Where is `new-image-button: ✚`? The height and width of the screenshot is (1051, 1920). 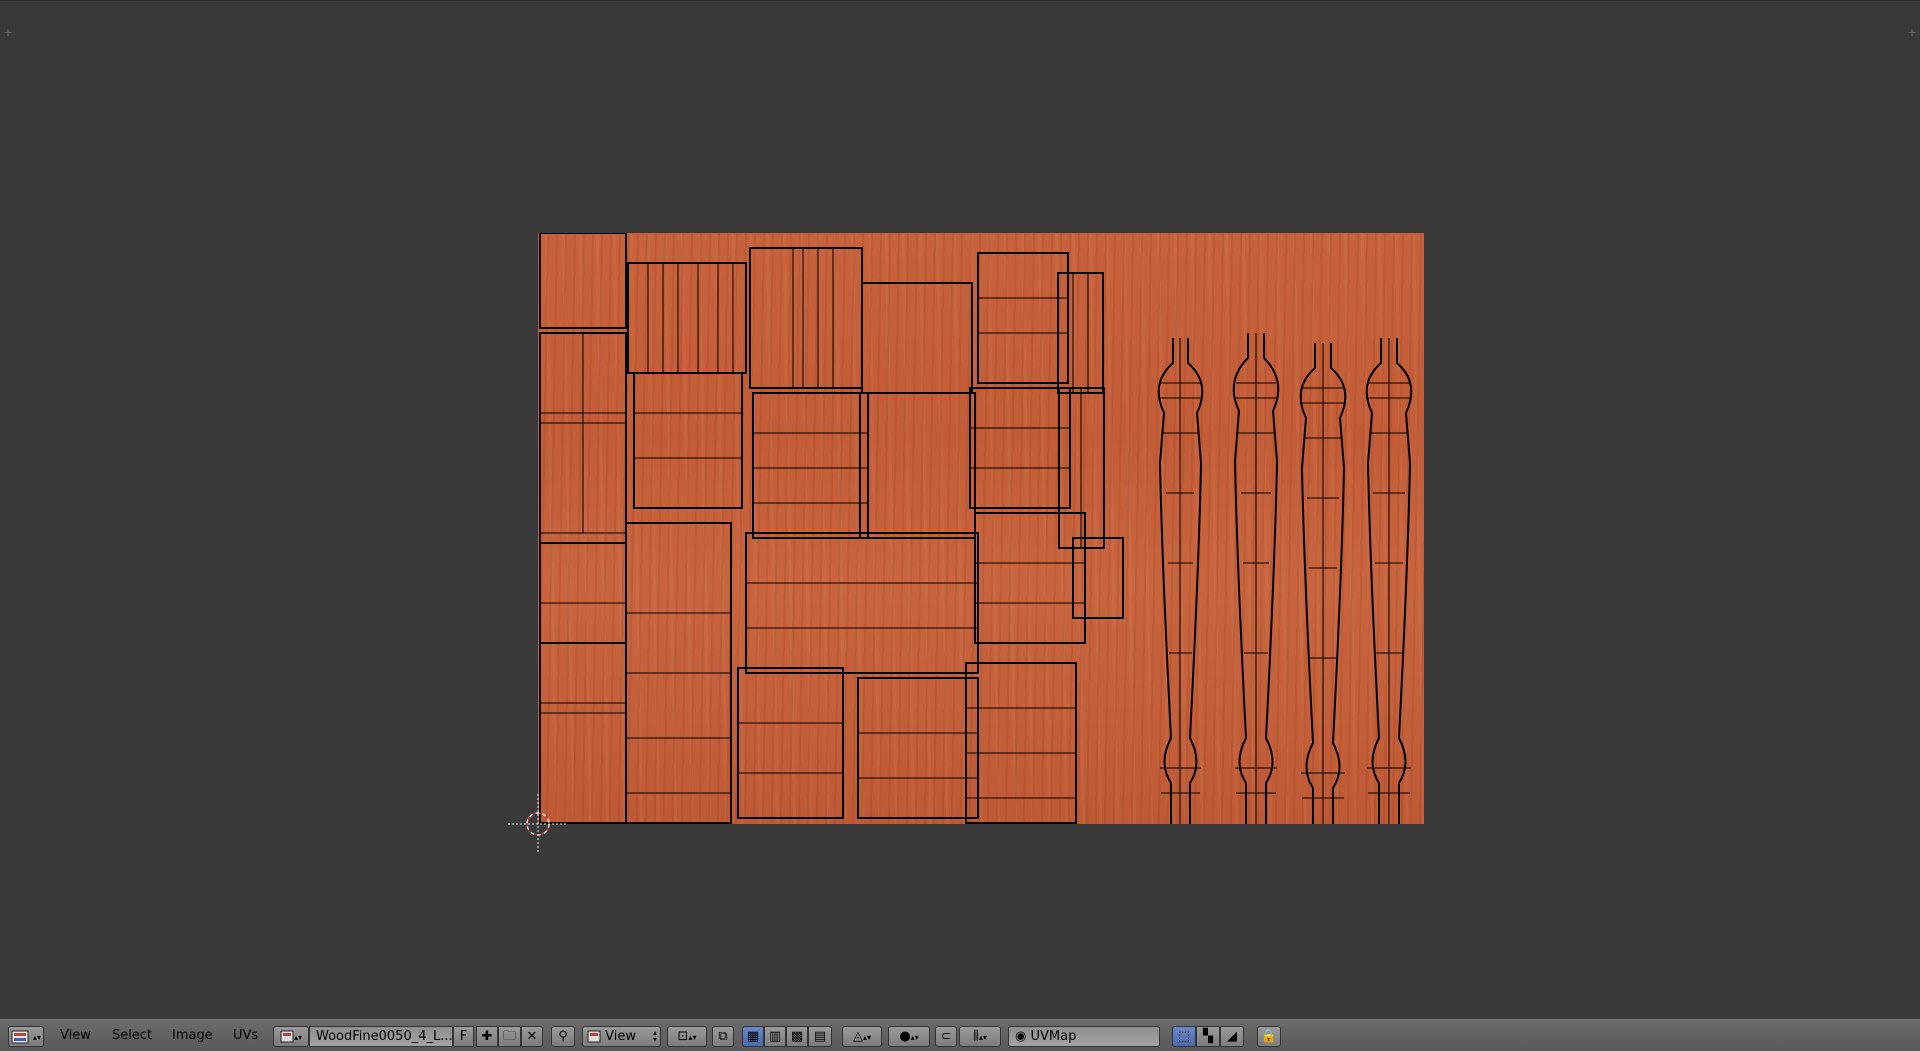 new-image-button: ✚ is located at coordinates (487, 1036).